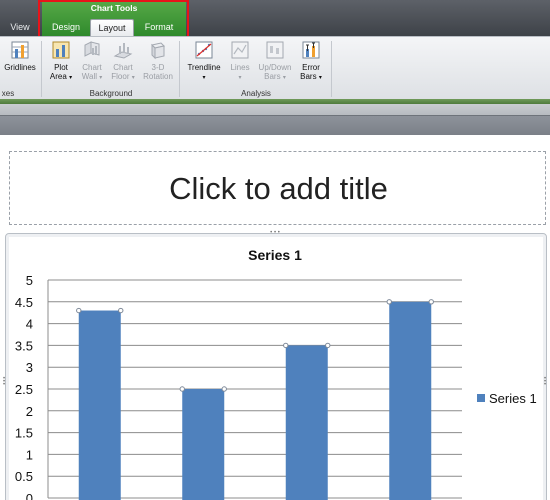 Image resolution: width=550 pixels, height=500 pixels. Describe the element at coordinates (24, 433) in the screenshot. I see `y-tick-label: 1.5` at that location.